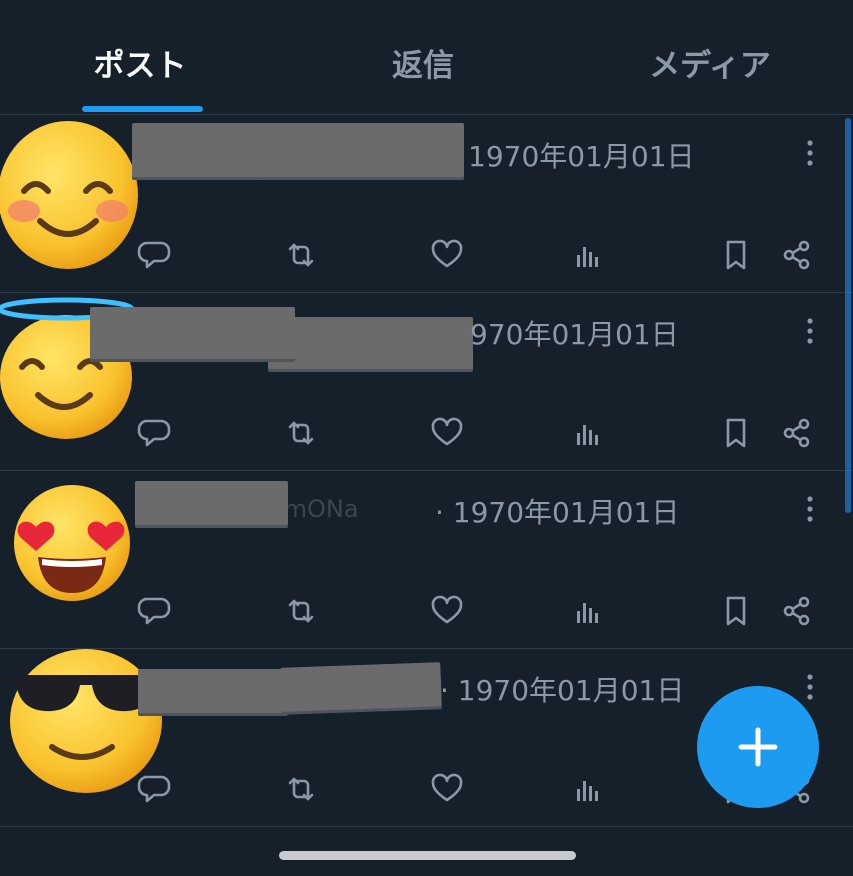  Describe the element at coordinates (426, 826) in the screenshot. I see `post-divider` at that location.